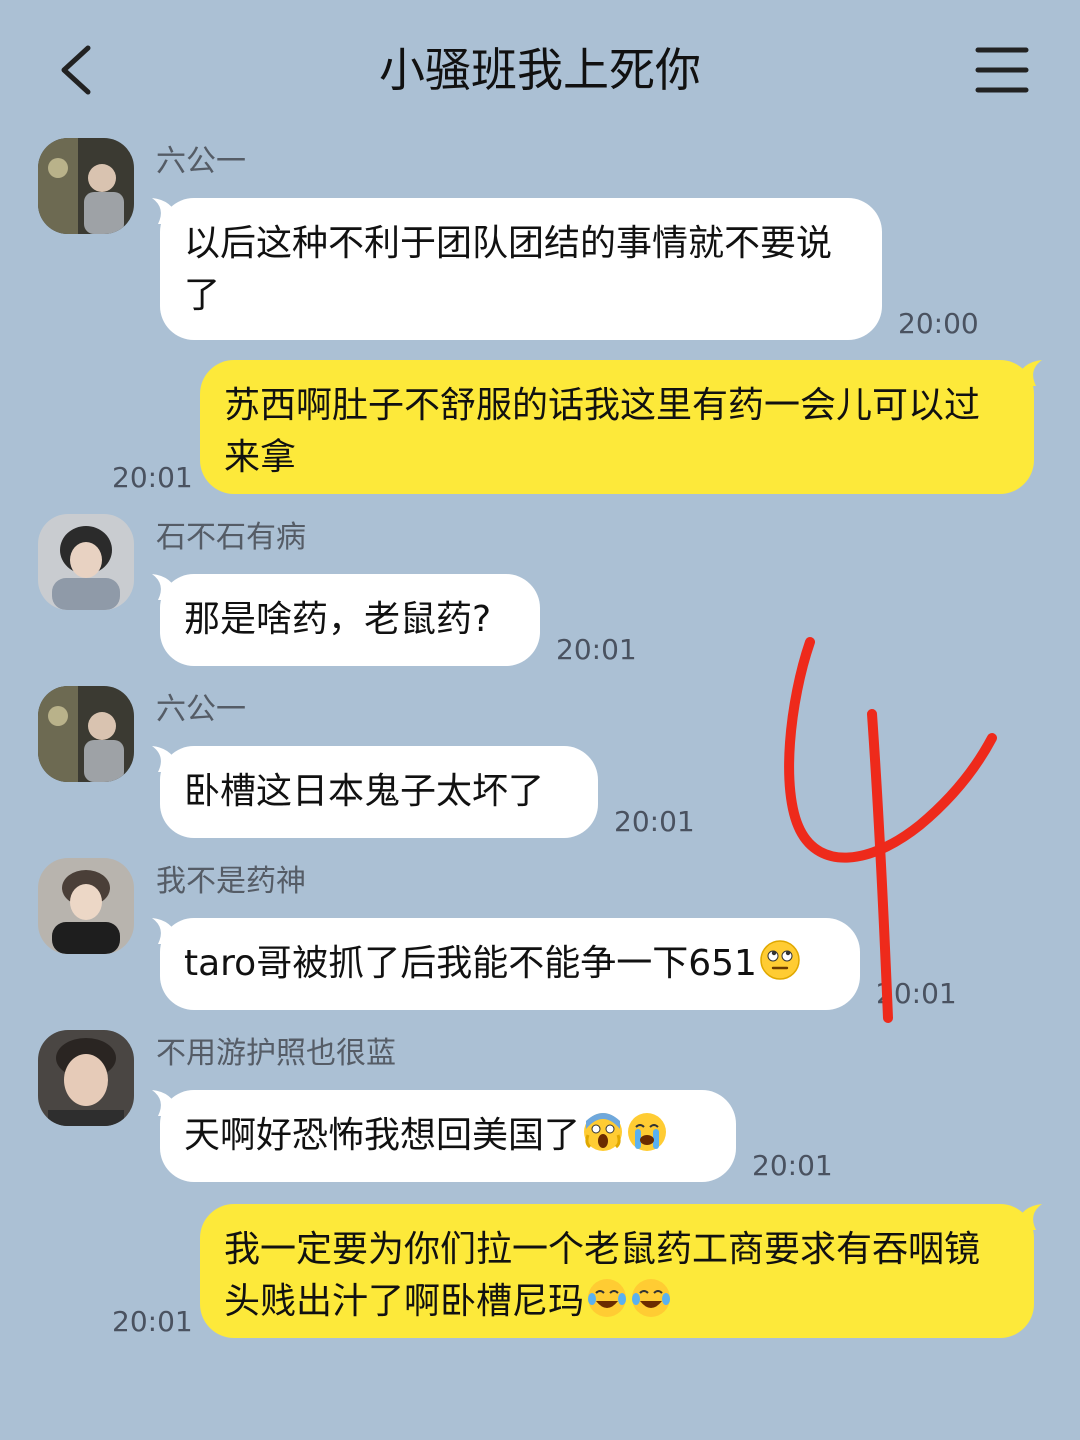 This screenshot has height=1440, width=1080. What do you see at coordinates (231, 881) in the screenshot?
I see `sender-name: 我不是药神` at bounding box center [231, 881].